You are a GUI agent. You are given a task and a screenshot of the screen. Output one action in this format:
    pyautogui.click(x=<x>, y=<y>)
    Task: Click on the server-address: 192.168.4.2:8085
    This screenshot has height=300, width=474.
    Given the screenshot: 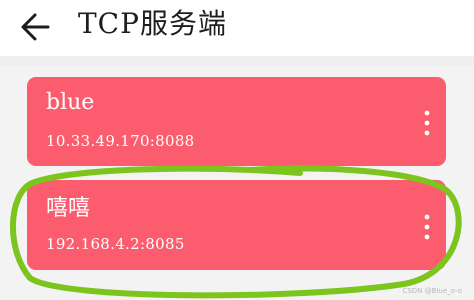 What is the action you would take?
    pyautogui.click(x=115, y=244)
    